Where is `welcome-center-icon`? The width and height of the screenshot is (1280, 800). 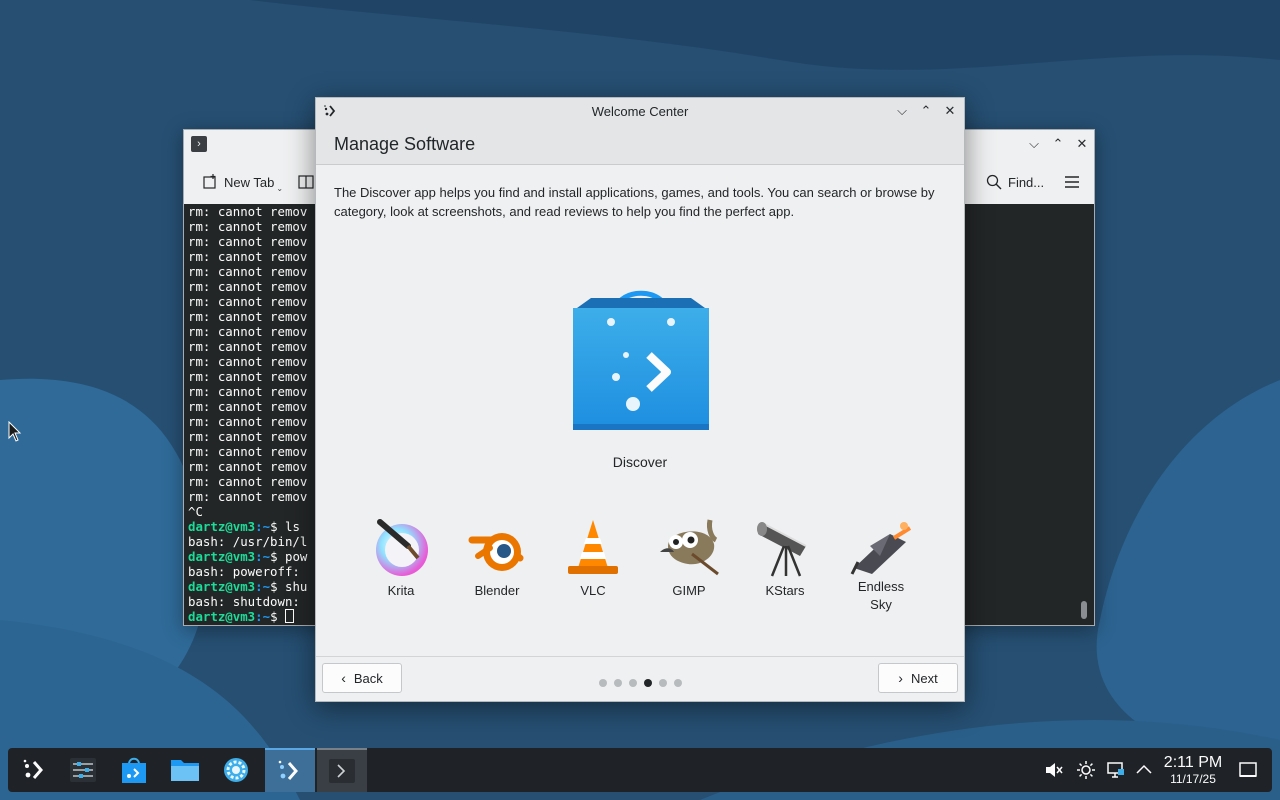
welcome-center-icon is located at coordinates (288, 770).